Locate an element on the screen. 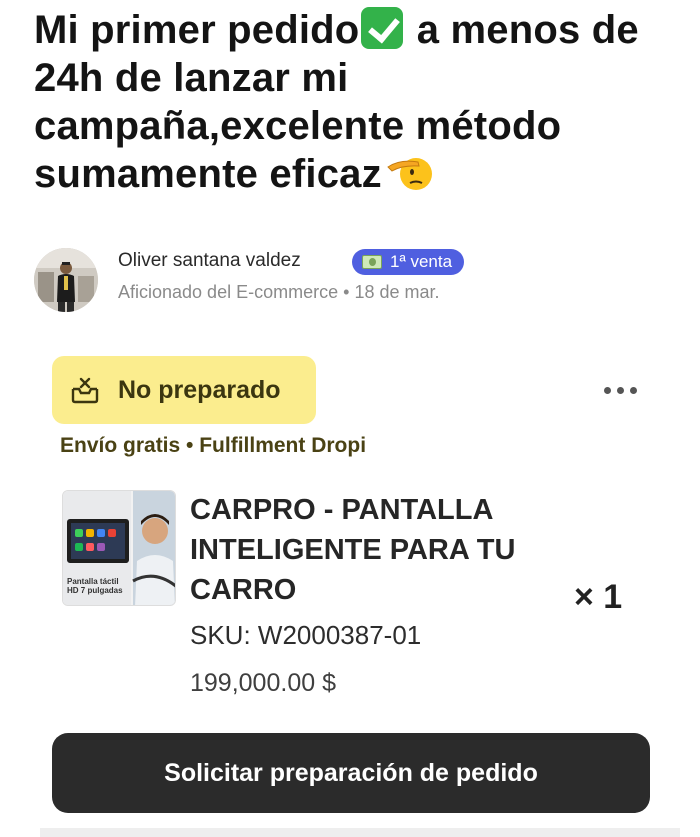 The width and height of the screenshot is (700, 837). author-subtitle: Aficionado del E-commerce • 18 de mar. is located at coordinates (279, 292).